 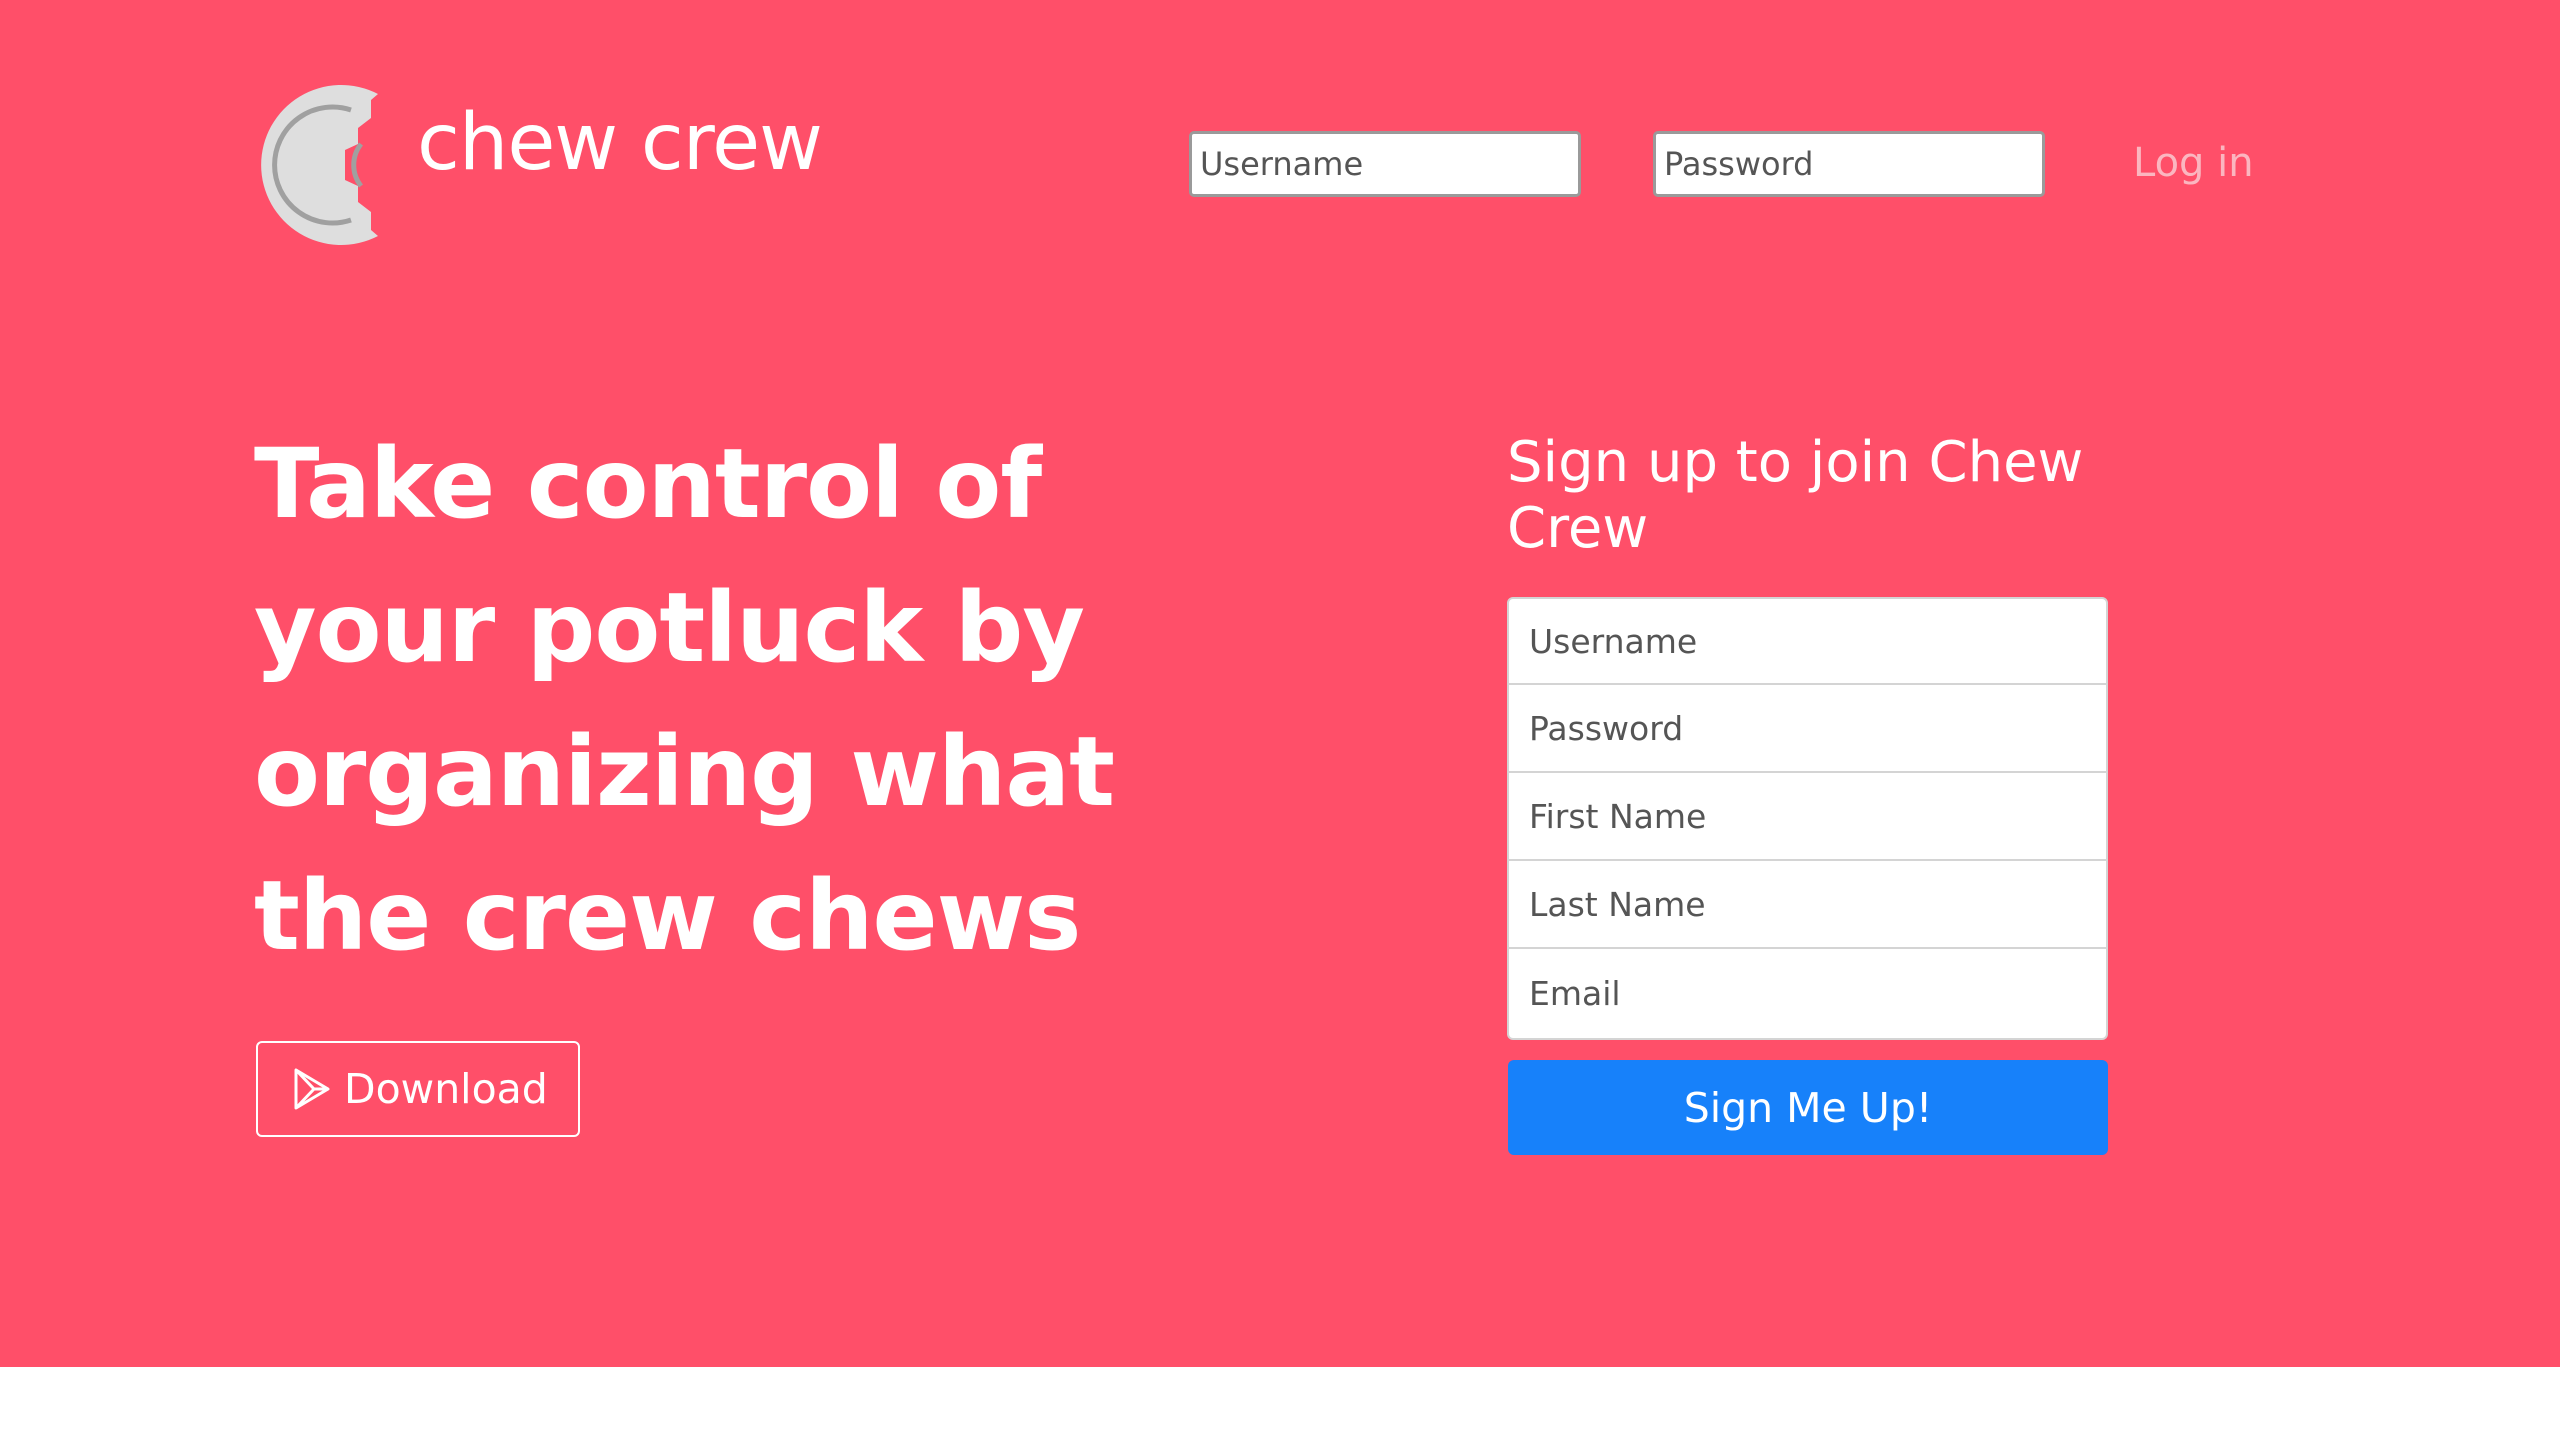 What do you see at coordinates (1849, 164) in the screenshot?
I see `header-password-input` at bounding box center [1849, 164].